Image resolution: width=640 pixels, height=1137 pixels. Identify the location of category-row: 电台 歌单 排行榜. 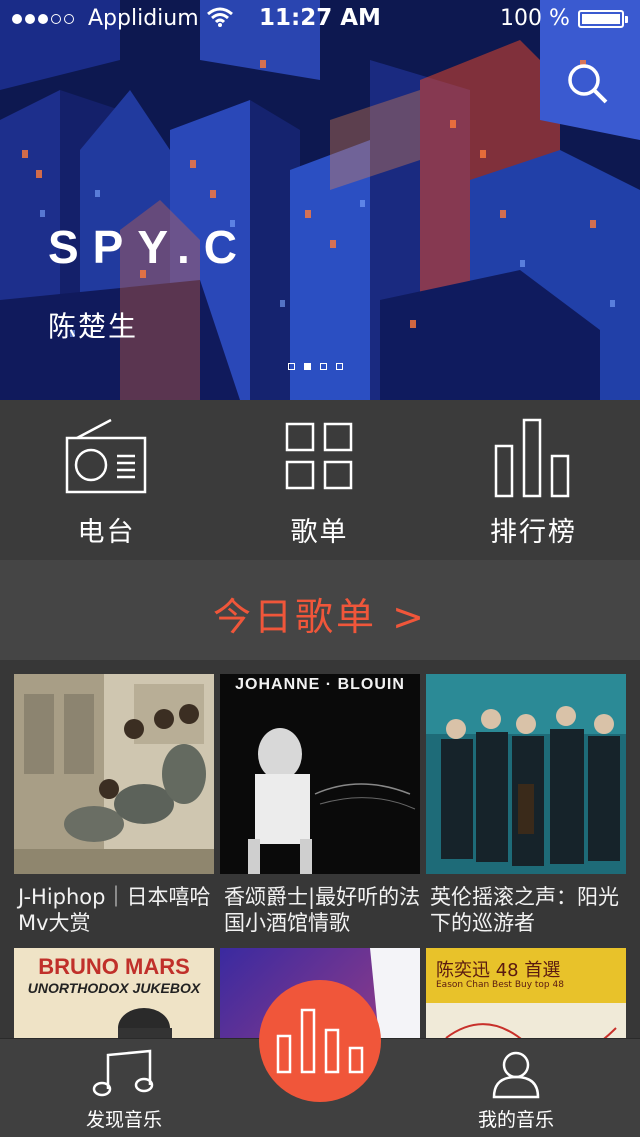
(320, 480).